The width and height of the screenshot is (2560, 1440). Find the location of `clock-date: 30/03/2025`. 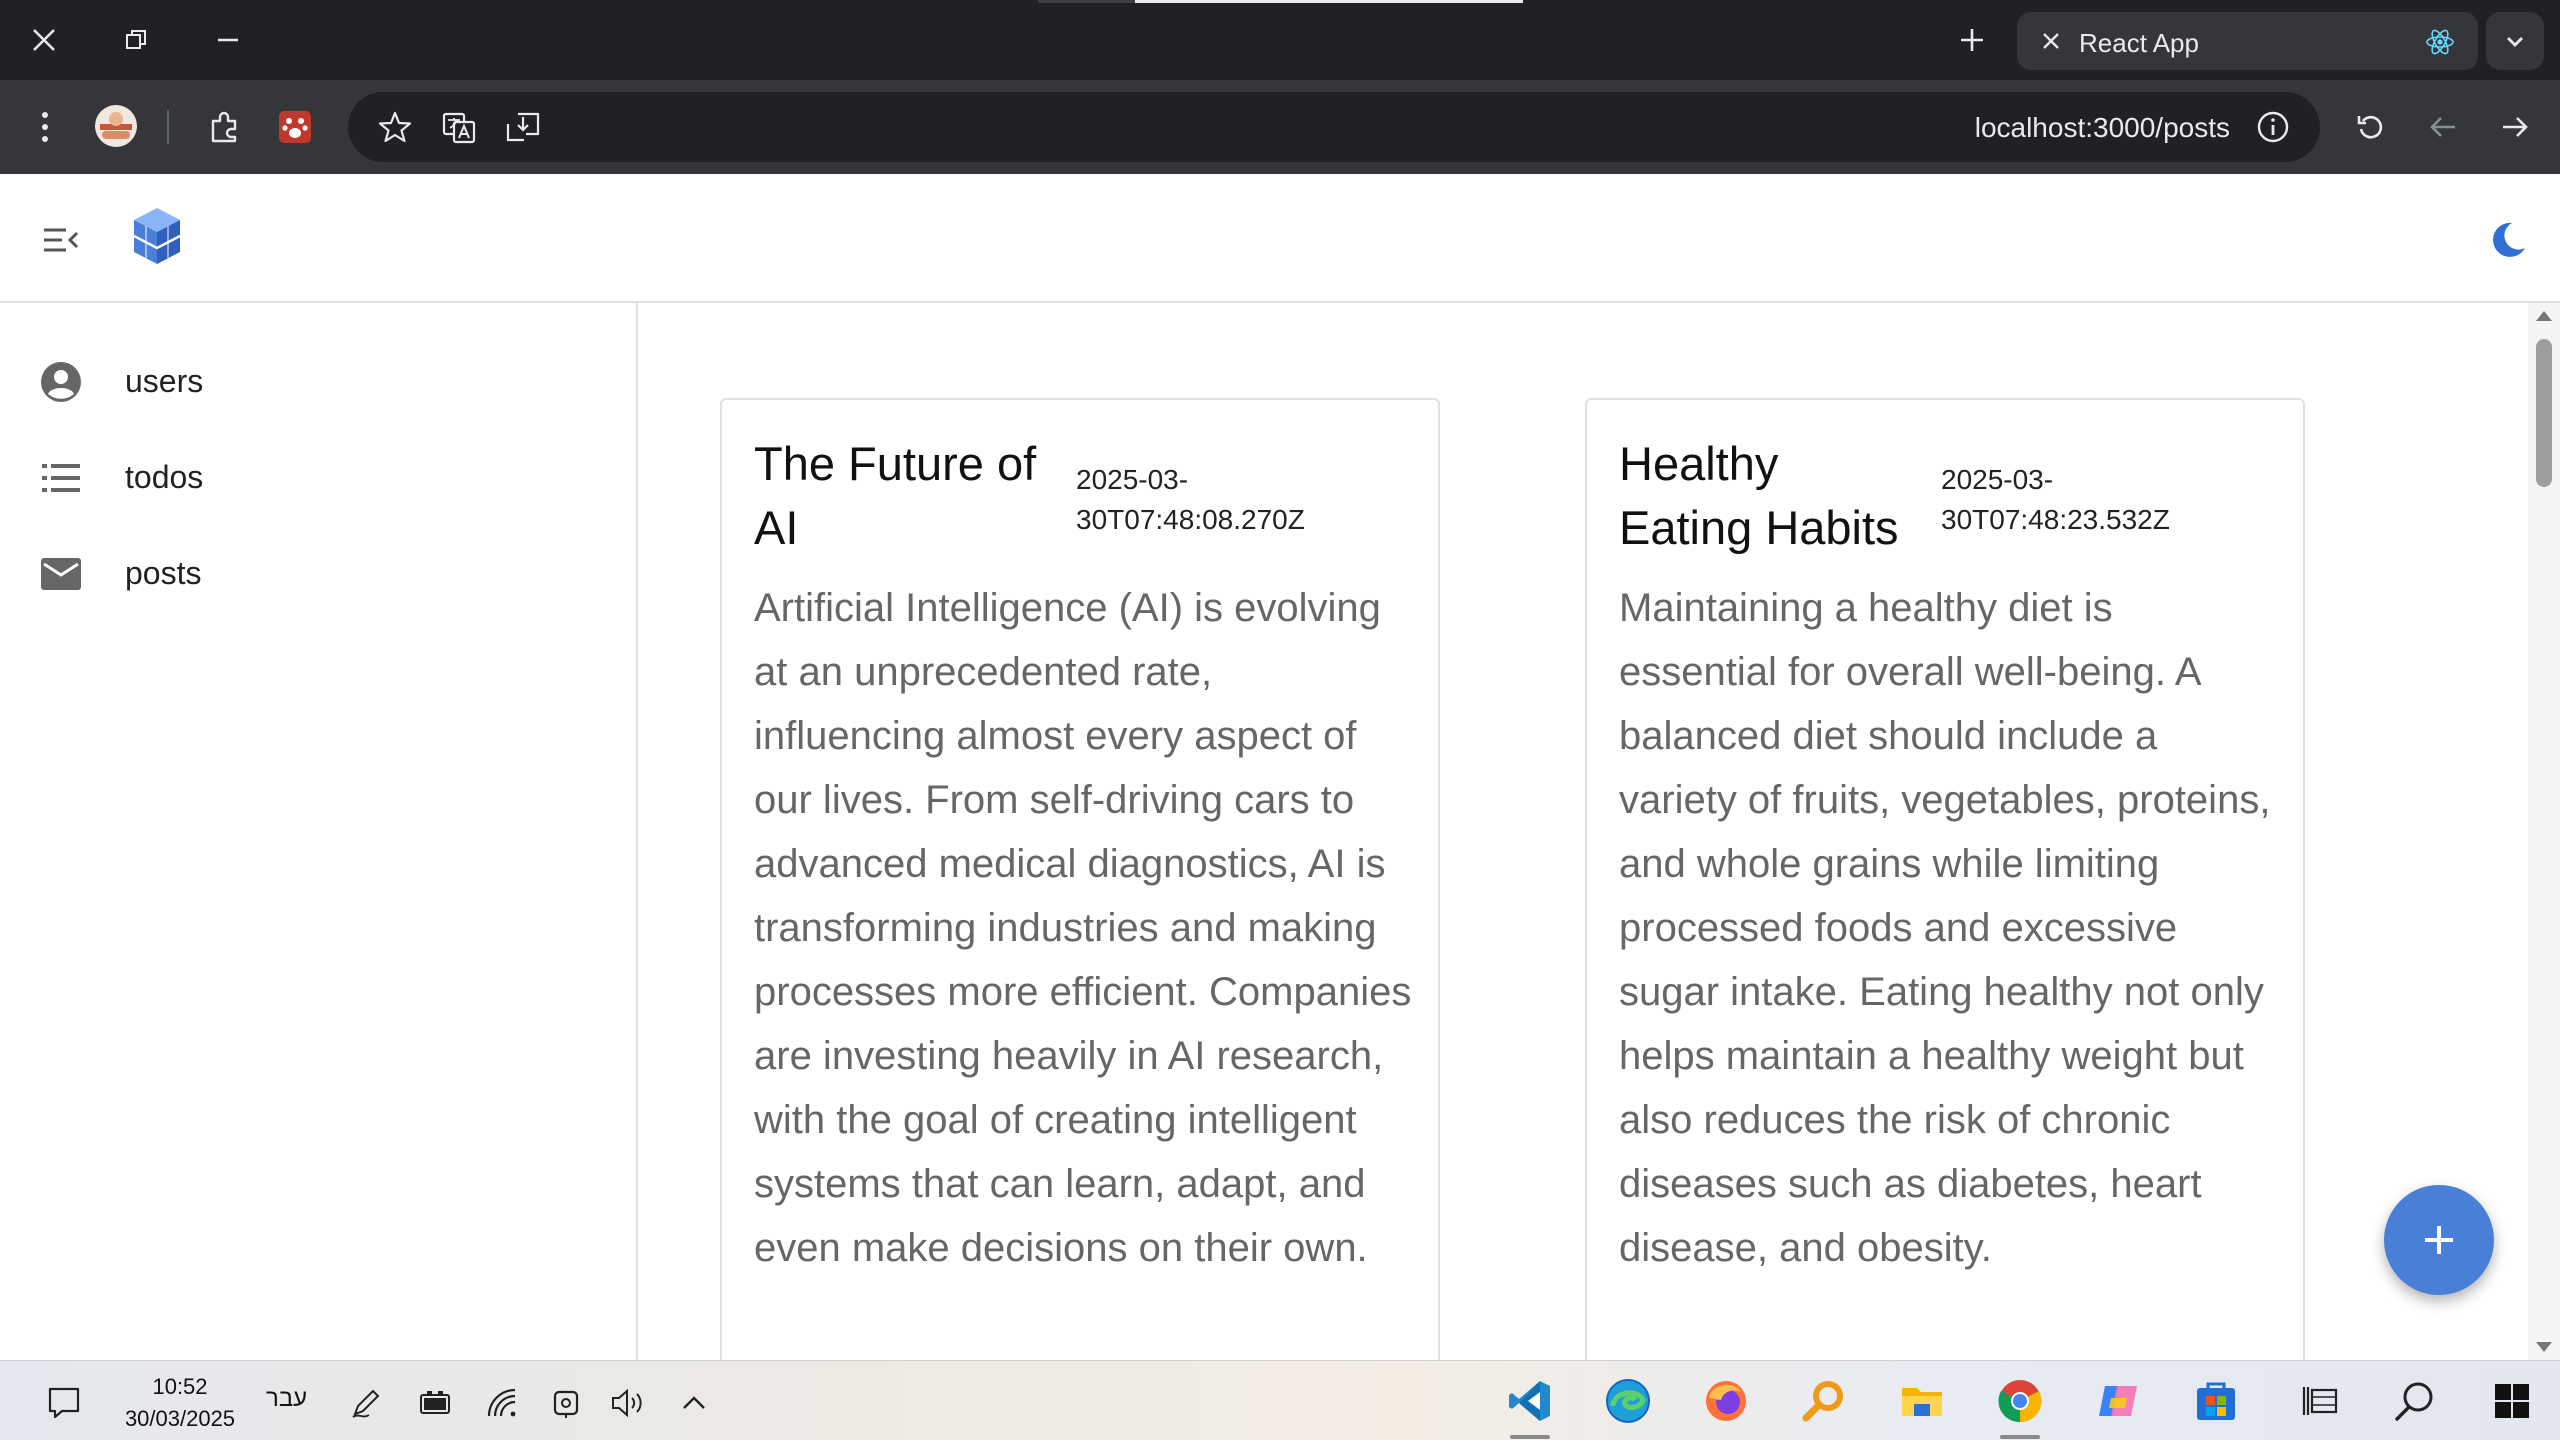

clock-date: 30/03/2025 is located at coordinates (180, 1418).